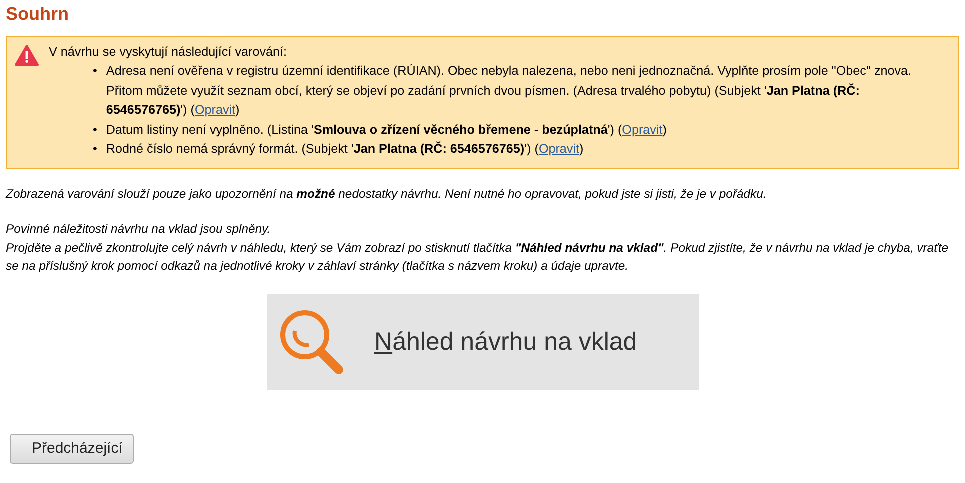  I want to click on warning-item: Adresa není ověřena v registru územní identifikace (RÚIAN). Obec nebyla nalezena, nebo neni jednoznačná. Vyplňte prosím pole "Obec" znova. Přitom můžete využít seznam obcí, který se objeví po zadání prvních dvou písmen. (Adresa trvalého pobytu) (Subjekt 'Jan Platna (RČ: 6546576765)') (Opravit), so click(509, 91).